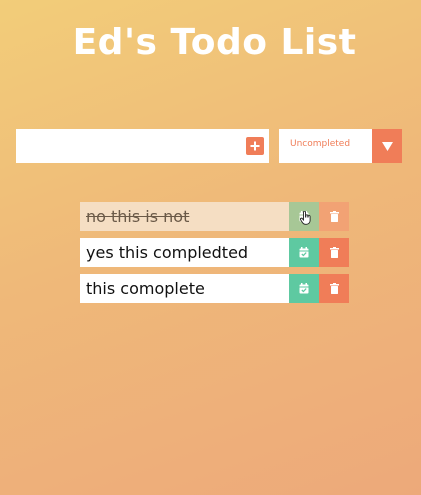 This screenshot has height=495, width=421. Describe the element at coordinates (214, 288) in the screenshot. I see `todo-item: this comoplete` at that location.